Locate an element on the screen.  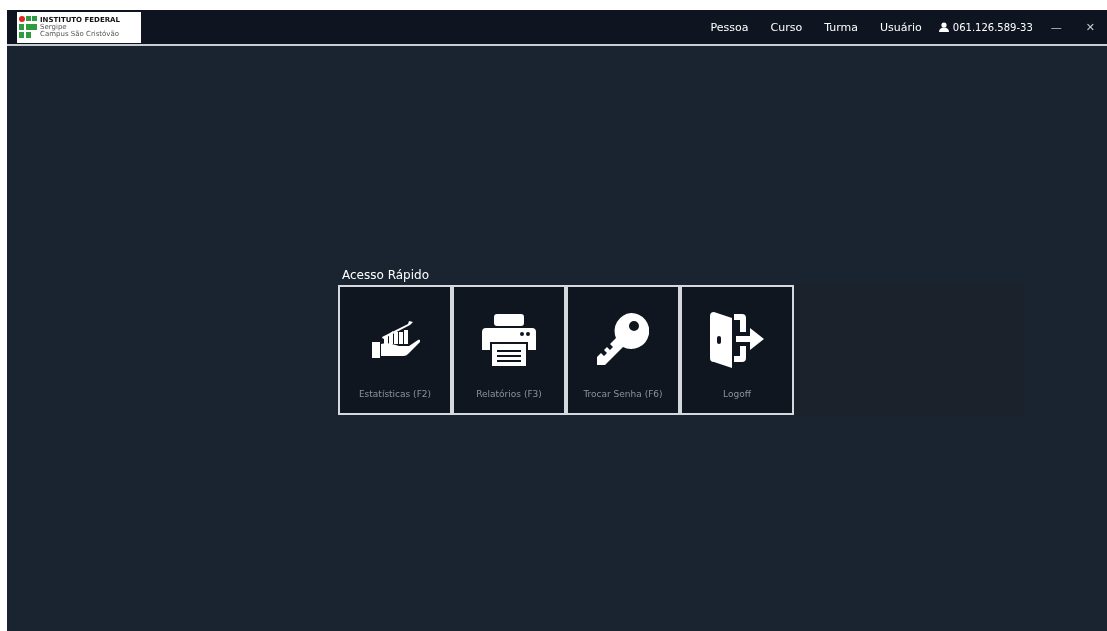
section-title: Acesso Rápido is located at coordinates (386, 275).